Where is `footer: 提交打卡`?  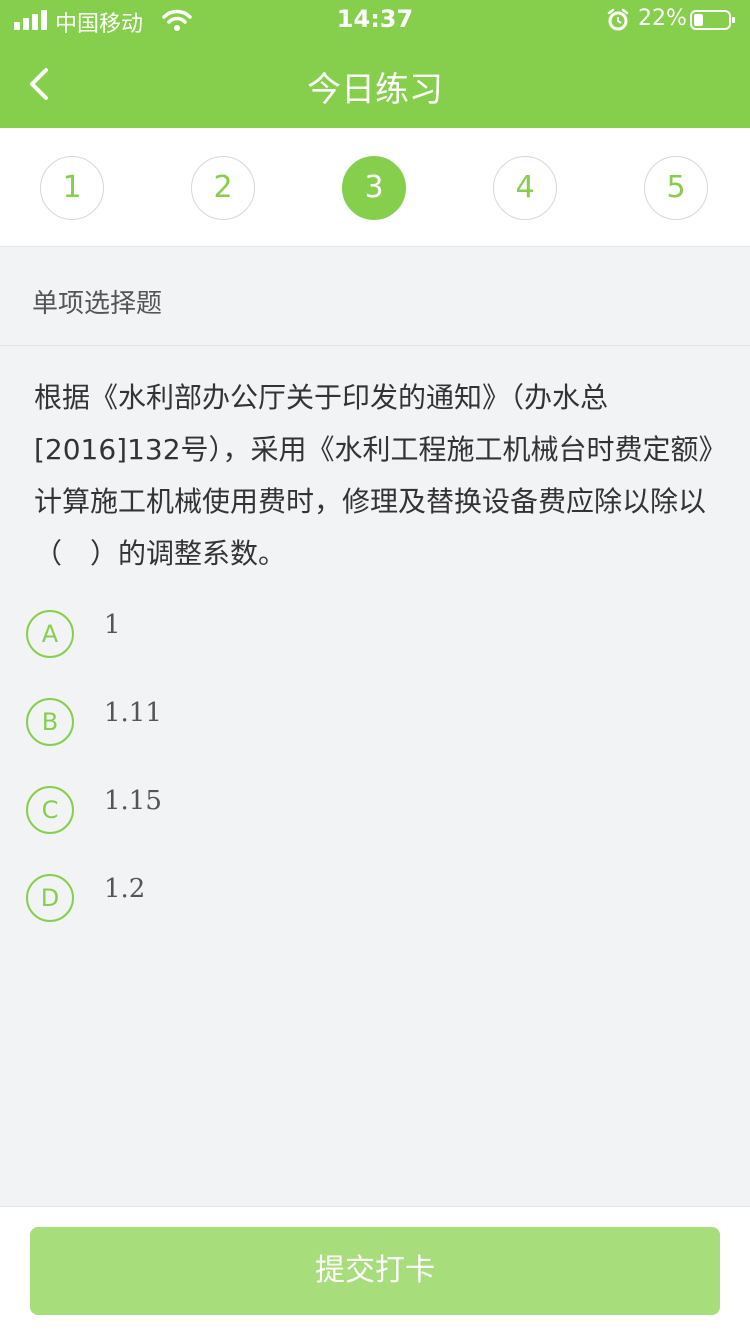
footer: 提交打卡 is located at coordinates (375, 1270).